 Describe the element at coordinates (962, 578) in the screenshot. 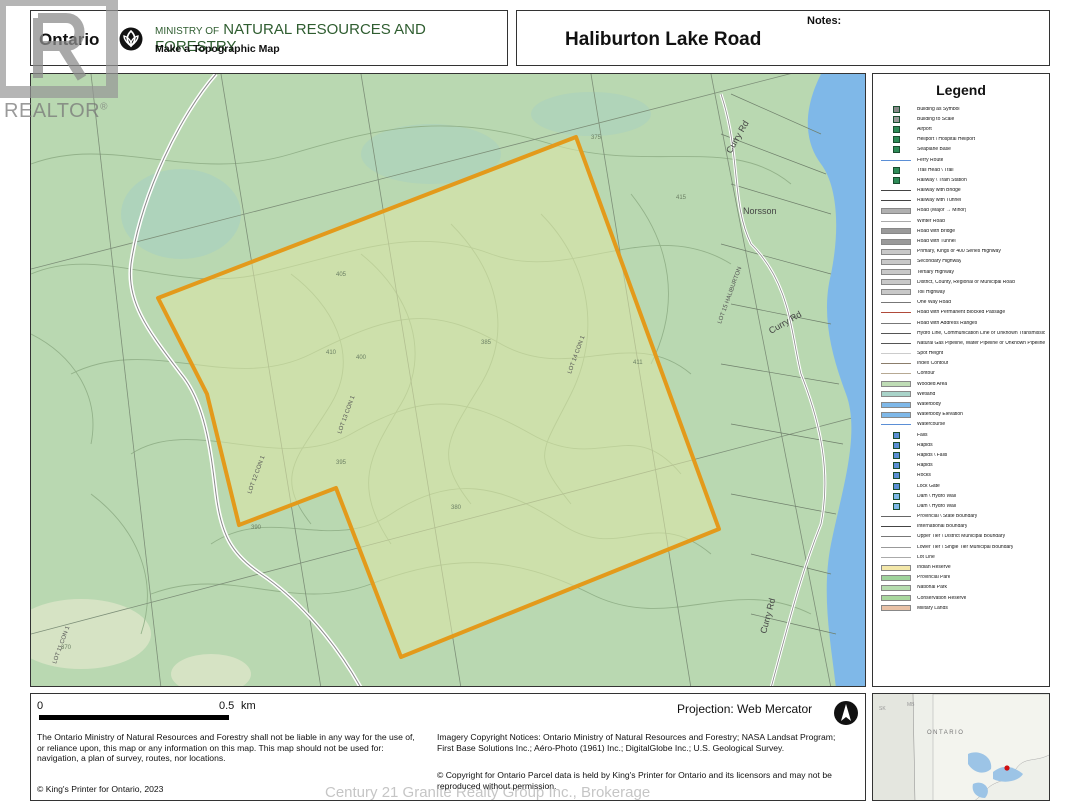

I see `legend-item: Provincial Park` at that location.